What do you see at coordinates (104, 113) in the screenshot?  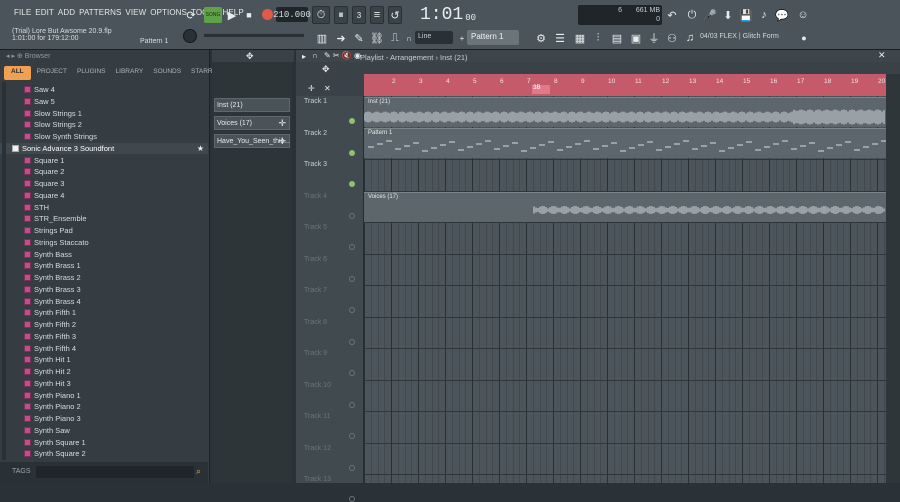 I see `browser-item: Slow Strings 1` at bounding box center [104, 113].